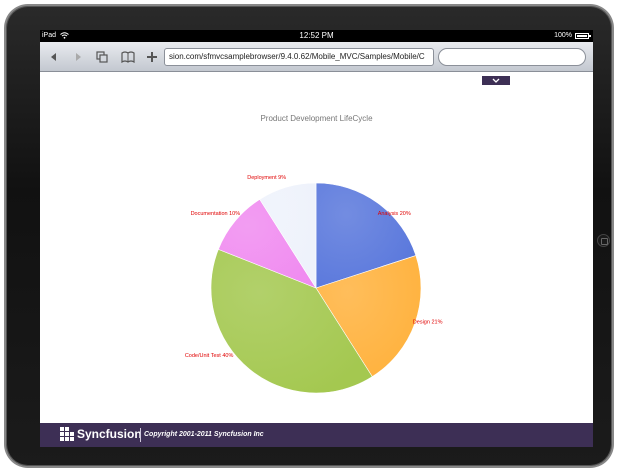 This screenshot has width=624, height=473. I want to click on pie-label-code-unit-test: Code/Unit Test 40%, so click(209, 356).